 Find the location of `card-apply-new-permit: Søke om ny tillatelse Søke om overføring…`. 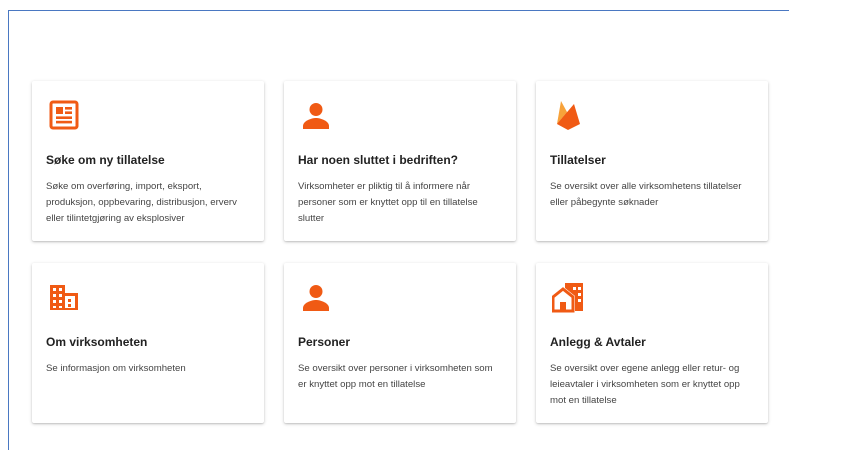

card-apply-new-permit: Søke om ny tillatelse Søke om overføring… is located at coordinates (148, 161).